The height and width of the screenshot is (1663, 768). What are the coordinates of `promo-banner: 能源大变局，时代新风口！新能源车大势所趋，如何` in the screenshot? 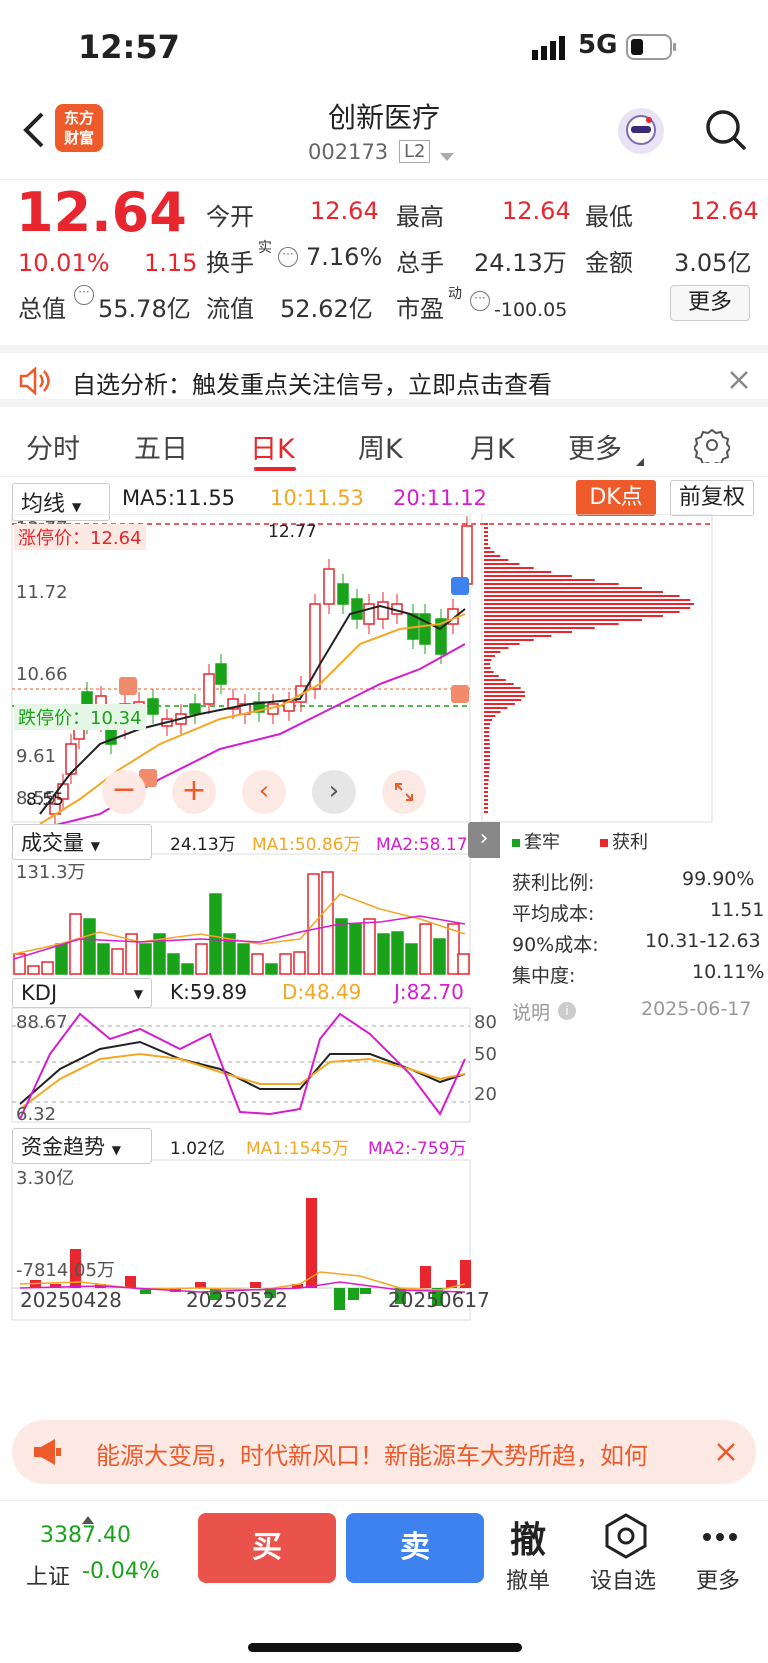 It's located at (384, 1452).